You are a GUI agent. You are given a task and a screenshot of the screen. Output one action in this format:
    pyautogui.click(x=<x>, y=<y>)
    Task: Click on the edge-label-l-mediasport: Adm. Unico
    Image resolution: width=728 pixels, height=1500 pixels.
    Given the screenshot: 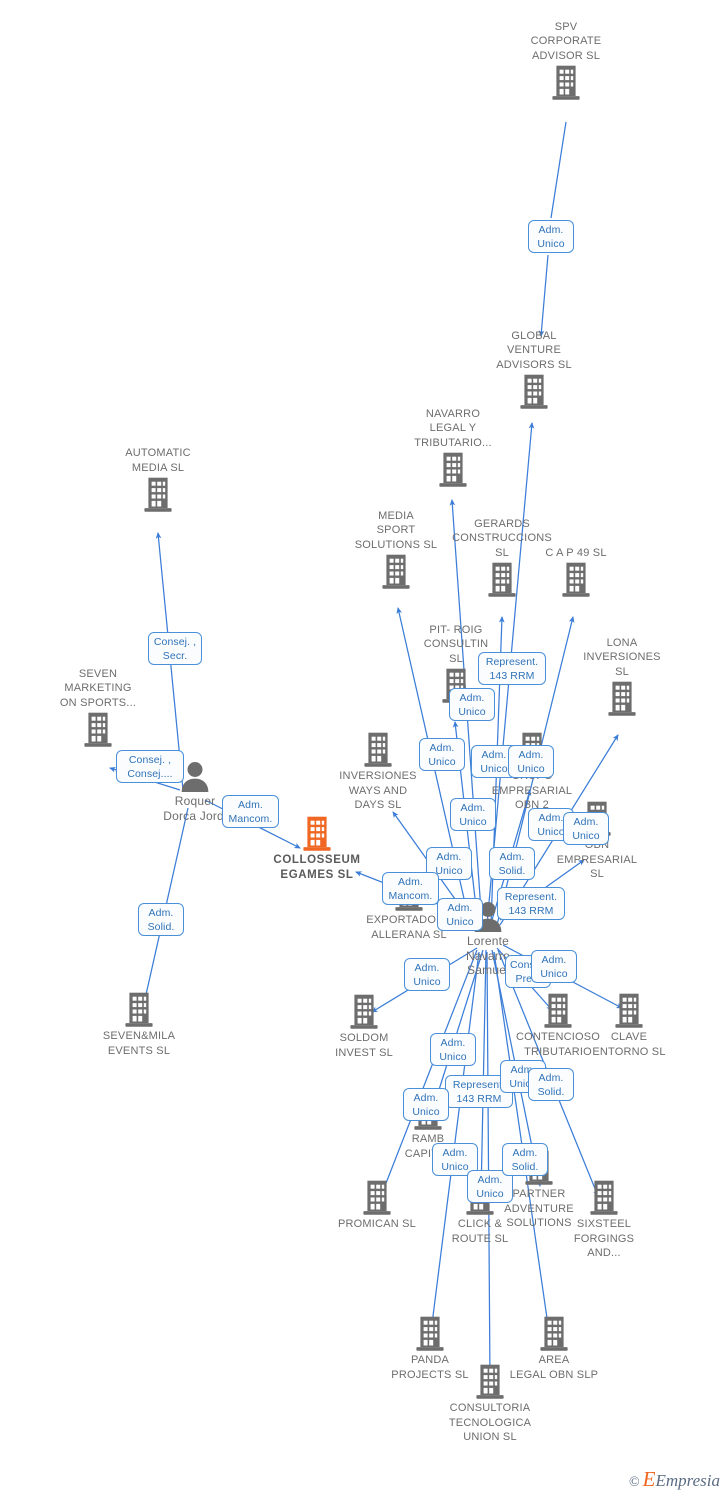 What is the action you would take?
    pyautogui.click(x=442, y=754)
    